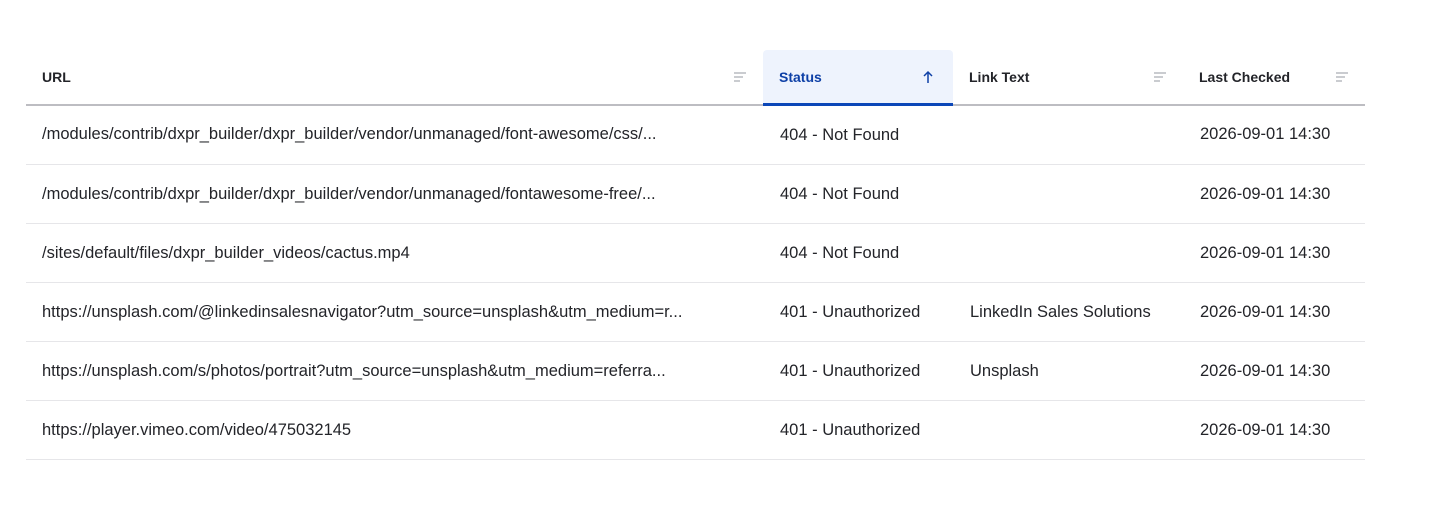 The width and height of the screenshot is (1440, 509). Describe the element at coordinates (1068, 78) in the screenshot. I see `column-header-link-text: Link Text` at that location.